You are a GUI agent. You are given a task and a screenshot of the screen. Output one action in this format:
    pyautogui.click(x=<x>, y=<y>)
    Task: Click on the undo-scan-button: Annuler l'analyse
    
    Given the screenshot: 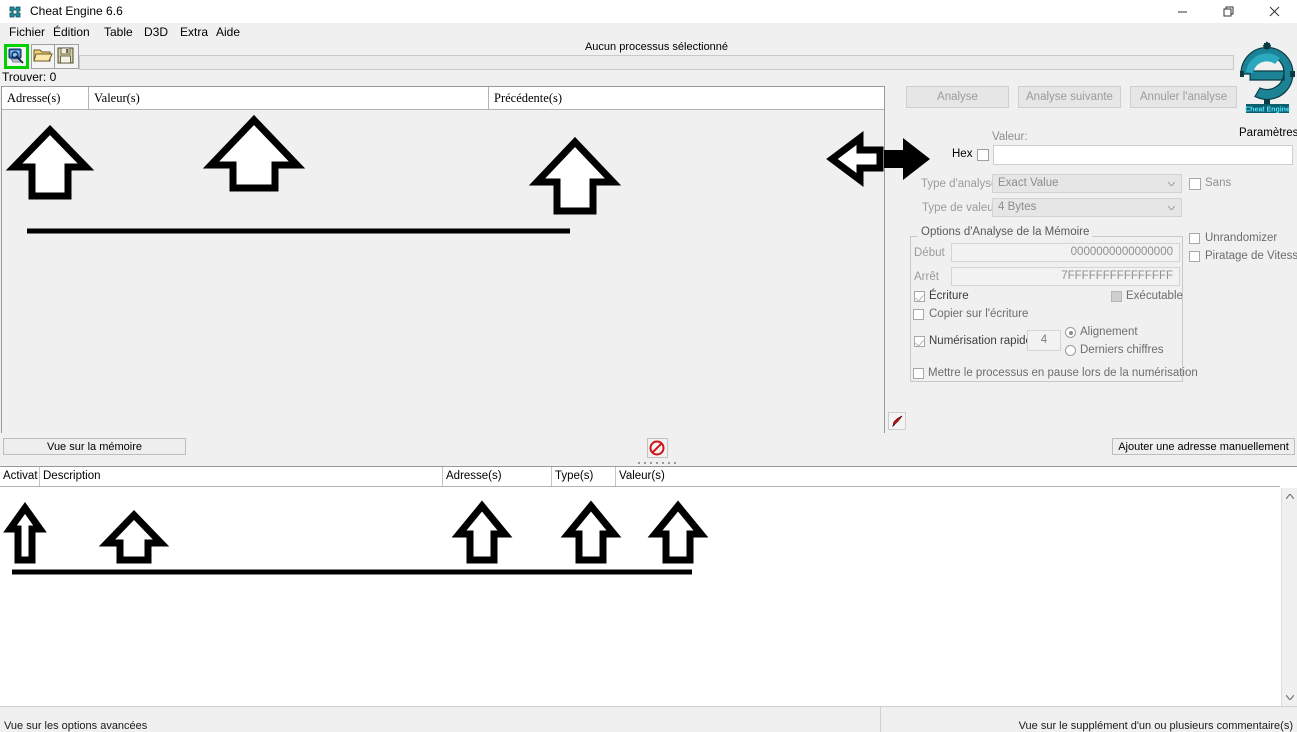 What is the action you would take?
    pyautogui.click(x=1183, y=97)
    